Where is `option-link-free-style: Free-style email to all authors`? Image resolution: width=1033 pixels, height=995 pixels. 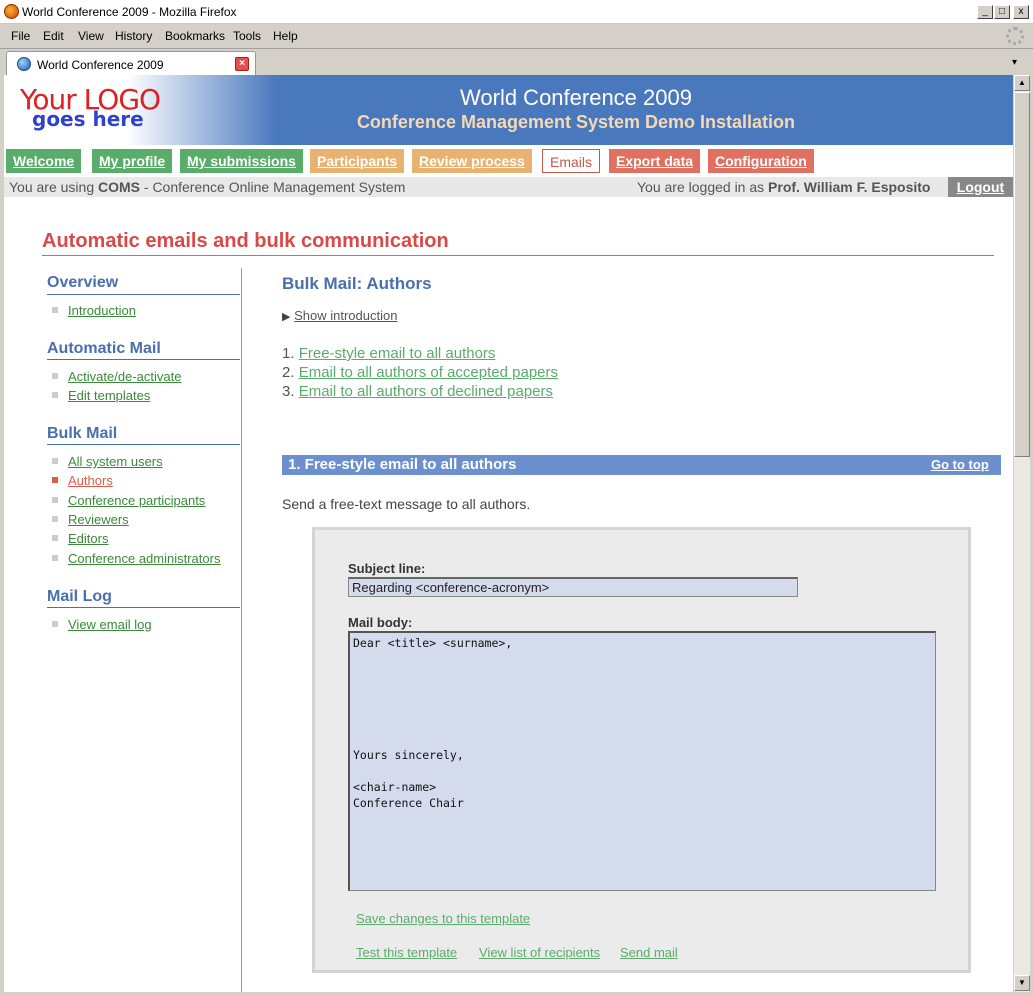 option-link-free-style: Free-style email to all authors is located at coordinates (397, 353).